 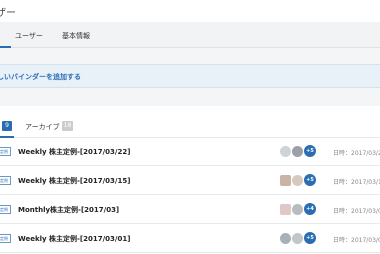 I want to click on more-members-badge: +4, so click(x=310, y=209).